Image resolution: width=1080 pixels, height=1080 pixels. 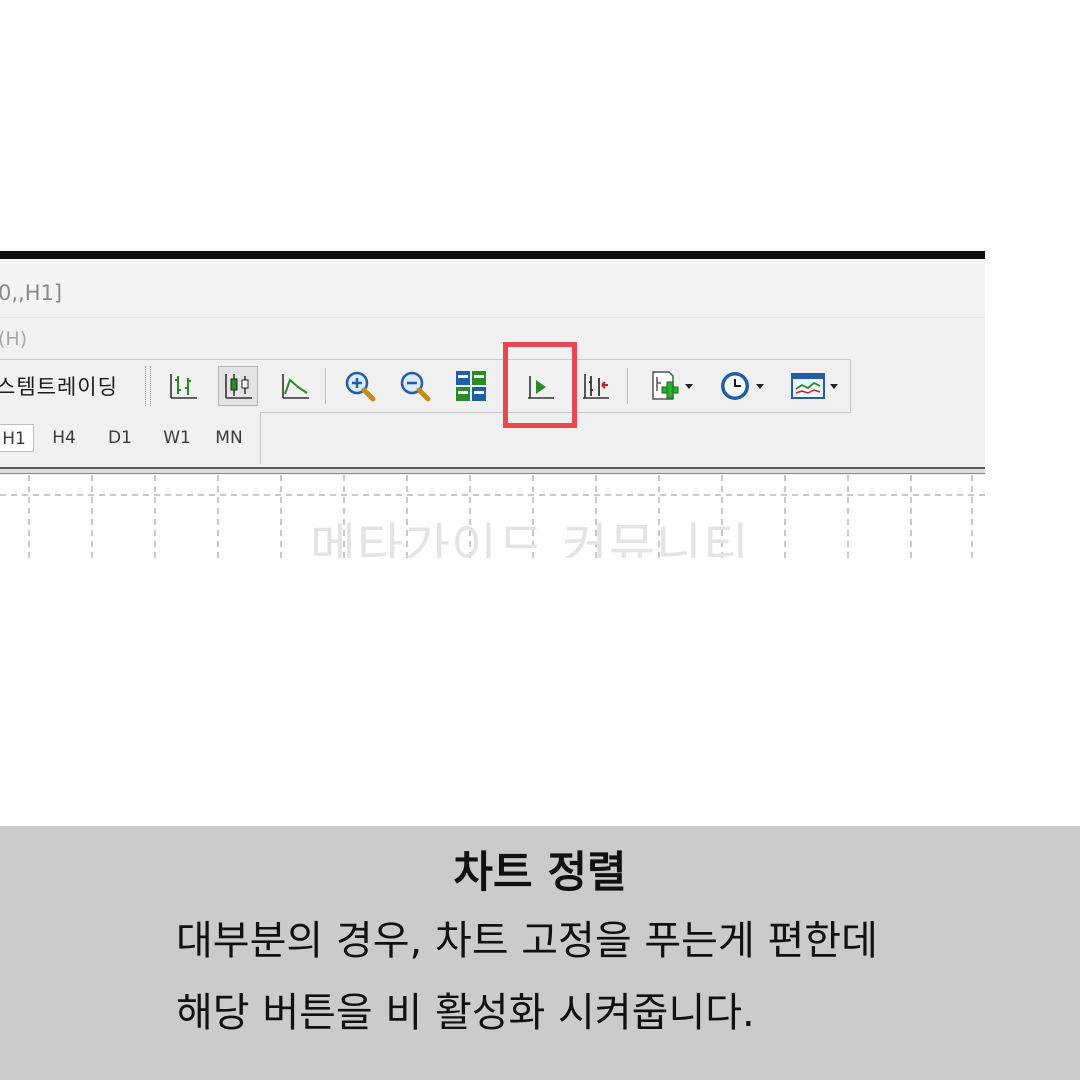 What do you see at coordinates (735, 386) in the screenshot?
I see `clock-icon` at bounding box center [735, 386].